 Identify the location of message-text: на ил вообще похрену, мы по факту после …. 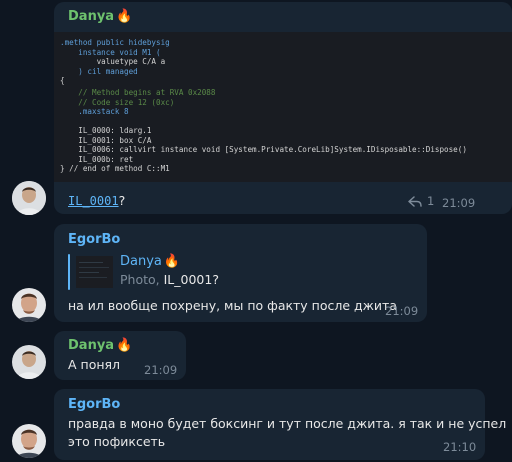
(232, 305).